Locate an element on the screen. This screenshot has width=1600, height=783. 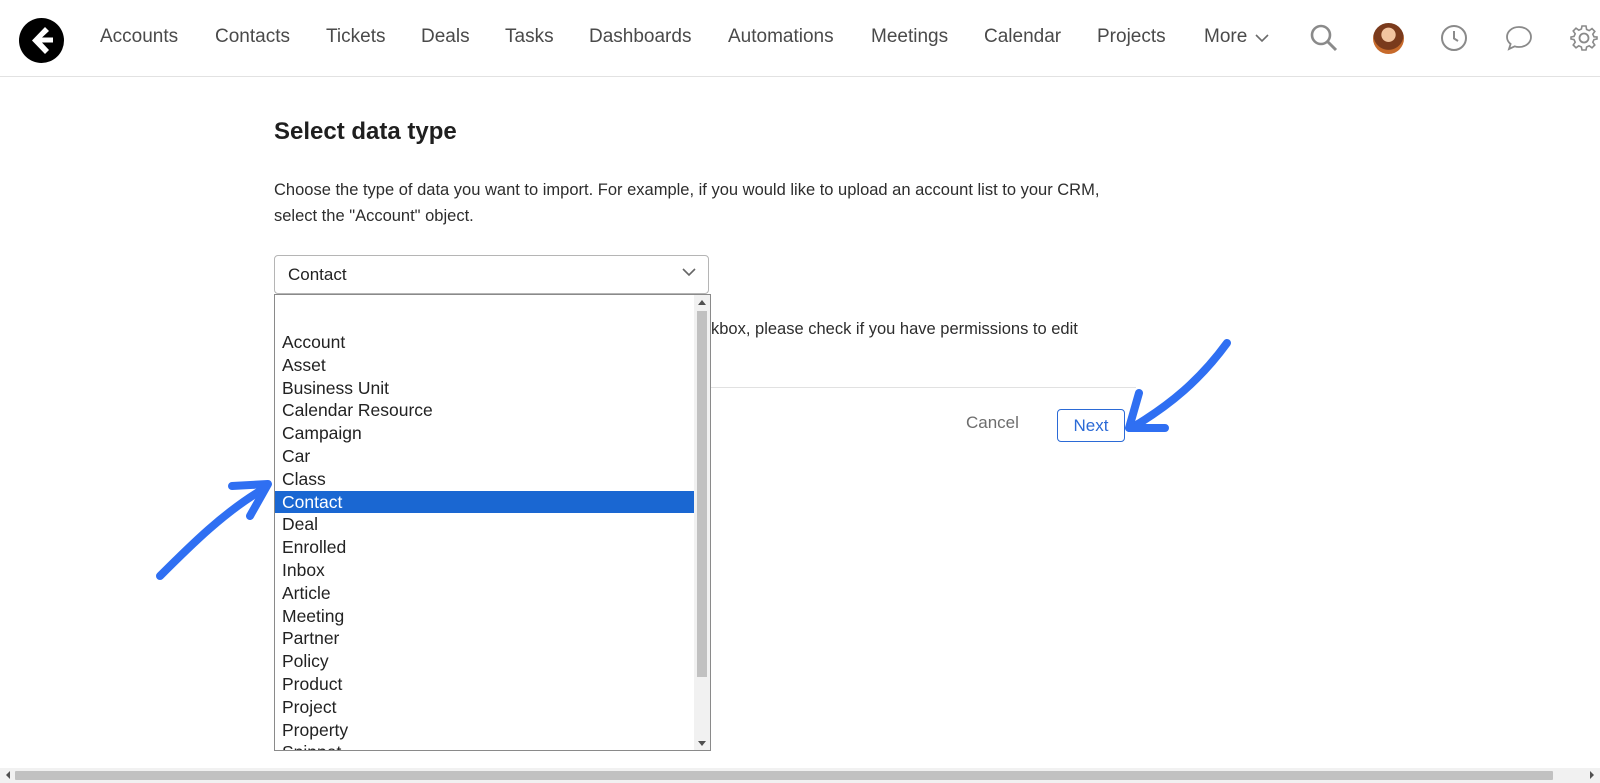
annotation-arrow-icon is located at coordinates (214, 530).